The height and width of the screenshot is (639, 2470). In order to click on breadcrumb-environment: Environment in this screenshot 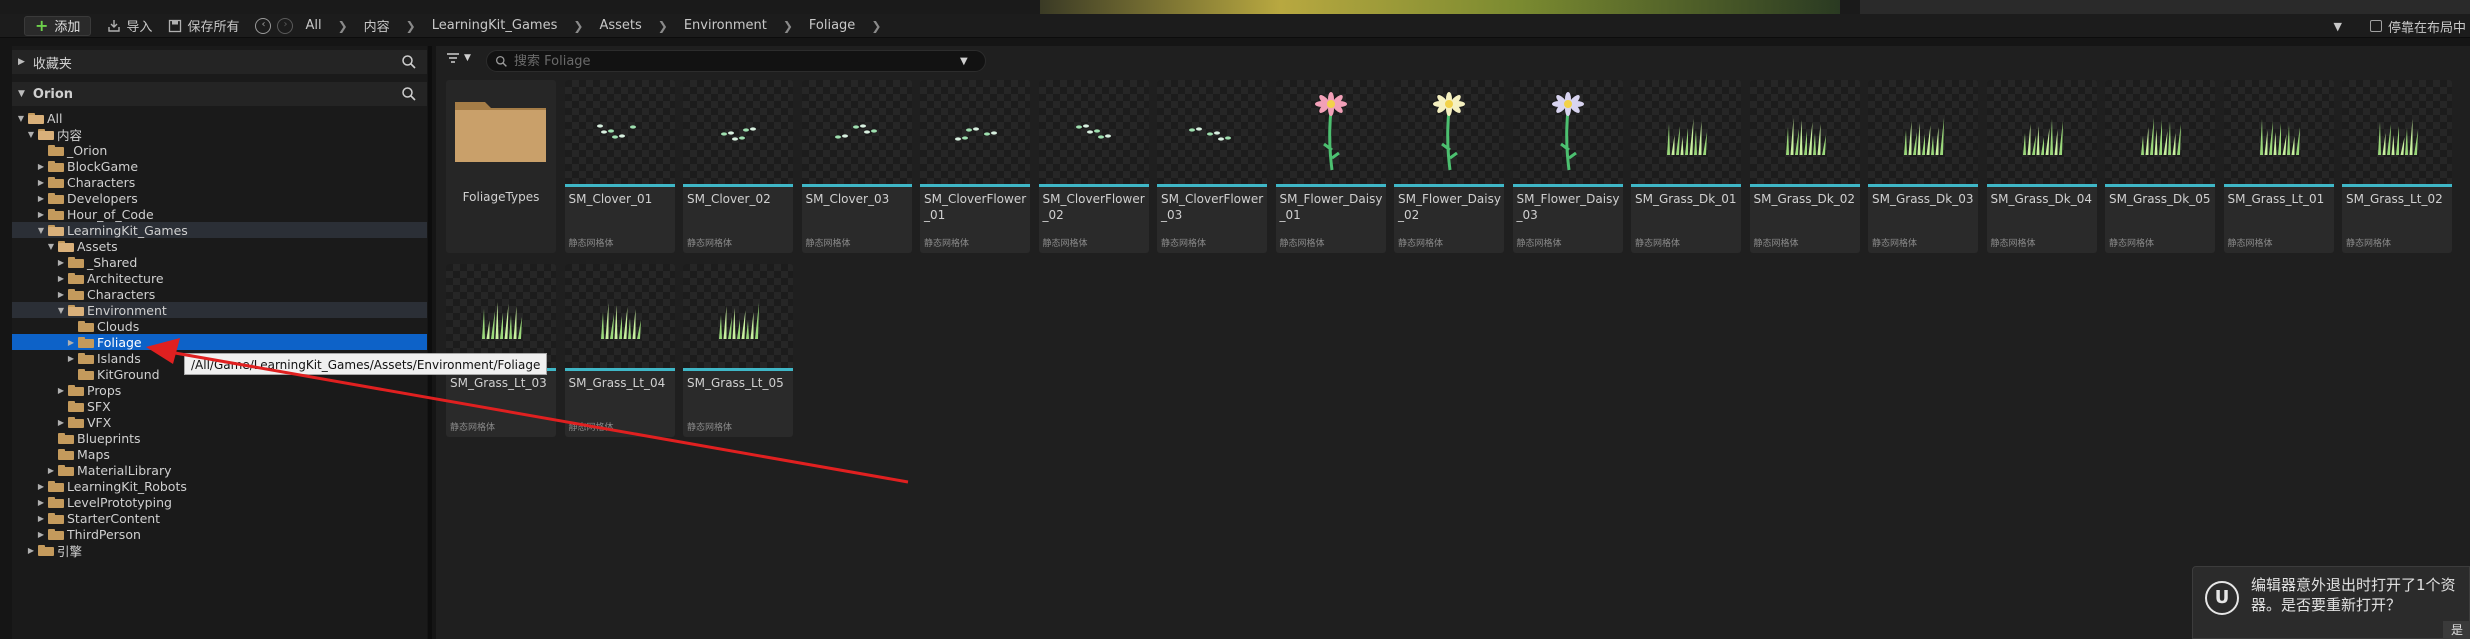, I will do `click(725, 25)`.